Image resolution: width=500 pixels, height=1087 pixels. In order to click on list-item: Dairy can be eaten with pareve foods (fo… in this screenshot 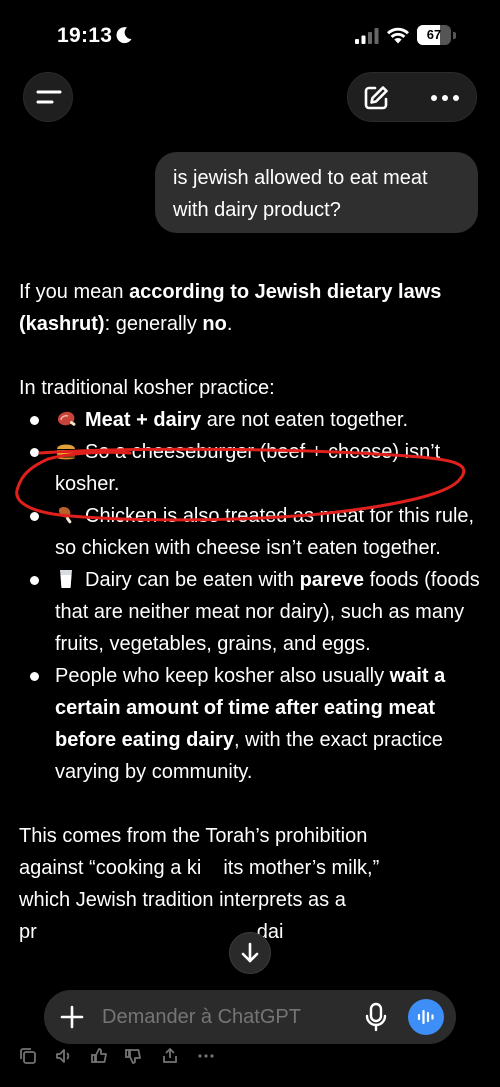, I will do `click(251, 612)`.